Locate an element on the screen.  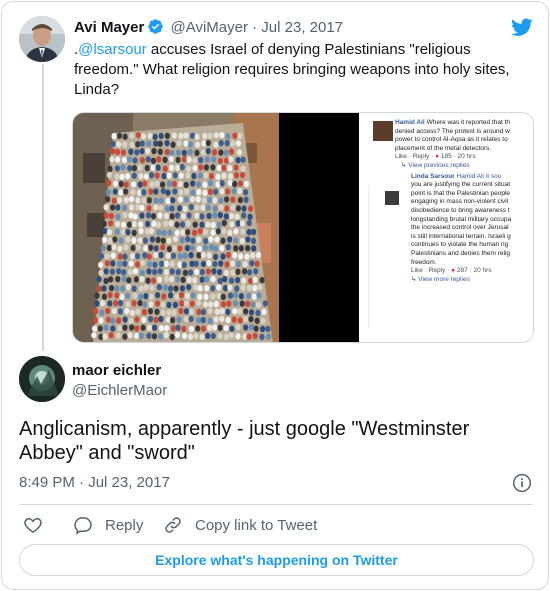
like-button is located at coordinates (39, 525).